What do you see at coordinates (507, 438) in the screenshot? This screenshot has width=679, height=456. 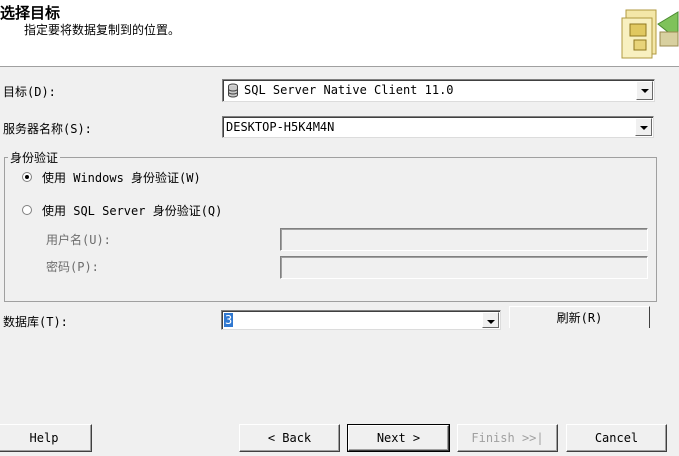 I see `finish-button: Finish >>|` at bounding box center [507, 438].